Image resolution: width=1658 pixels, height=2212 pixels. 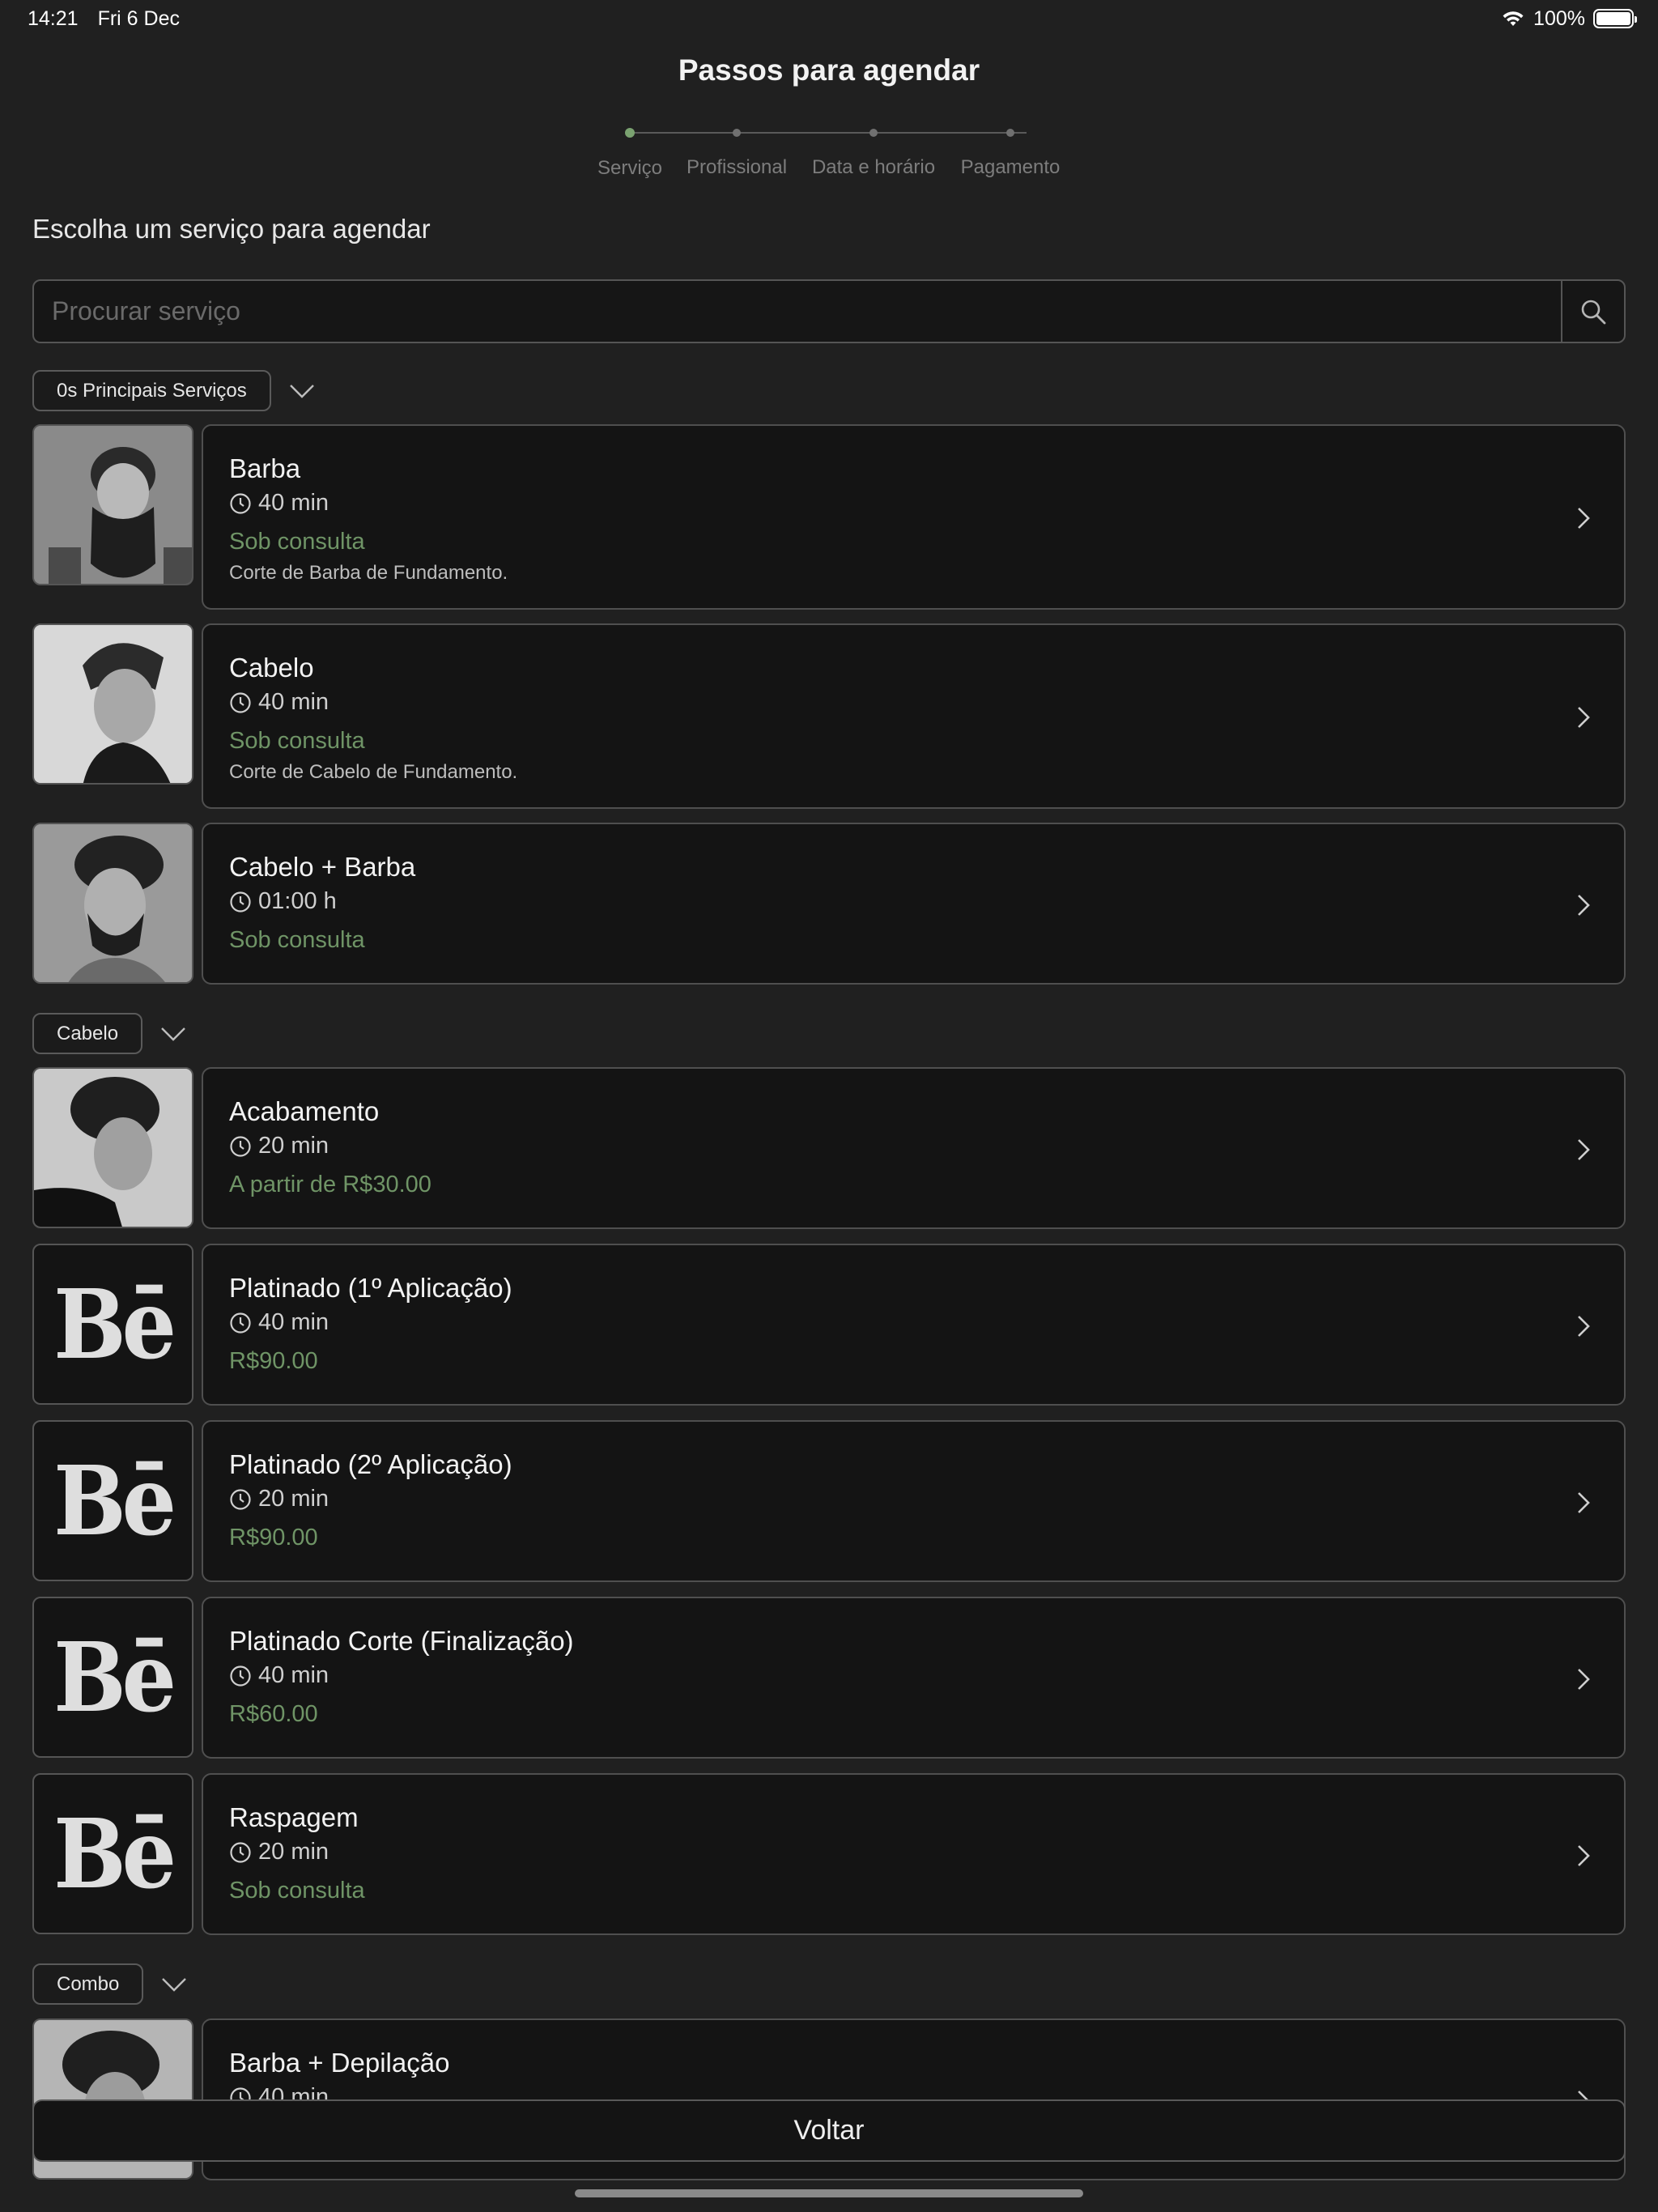 I want to click on service-card: Platinado (2º Aplicação) 20 min R$90.00, so click(x=914, y=1501).